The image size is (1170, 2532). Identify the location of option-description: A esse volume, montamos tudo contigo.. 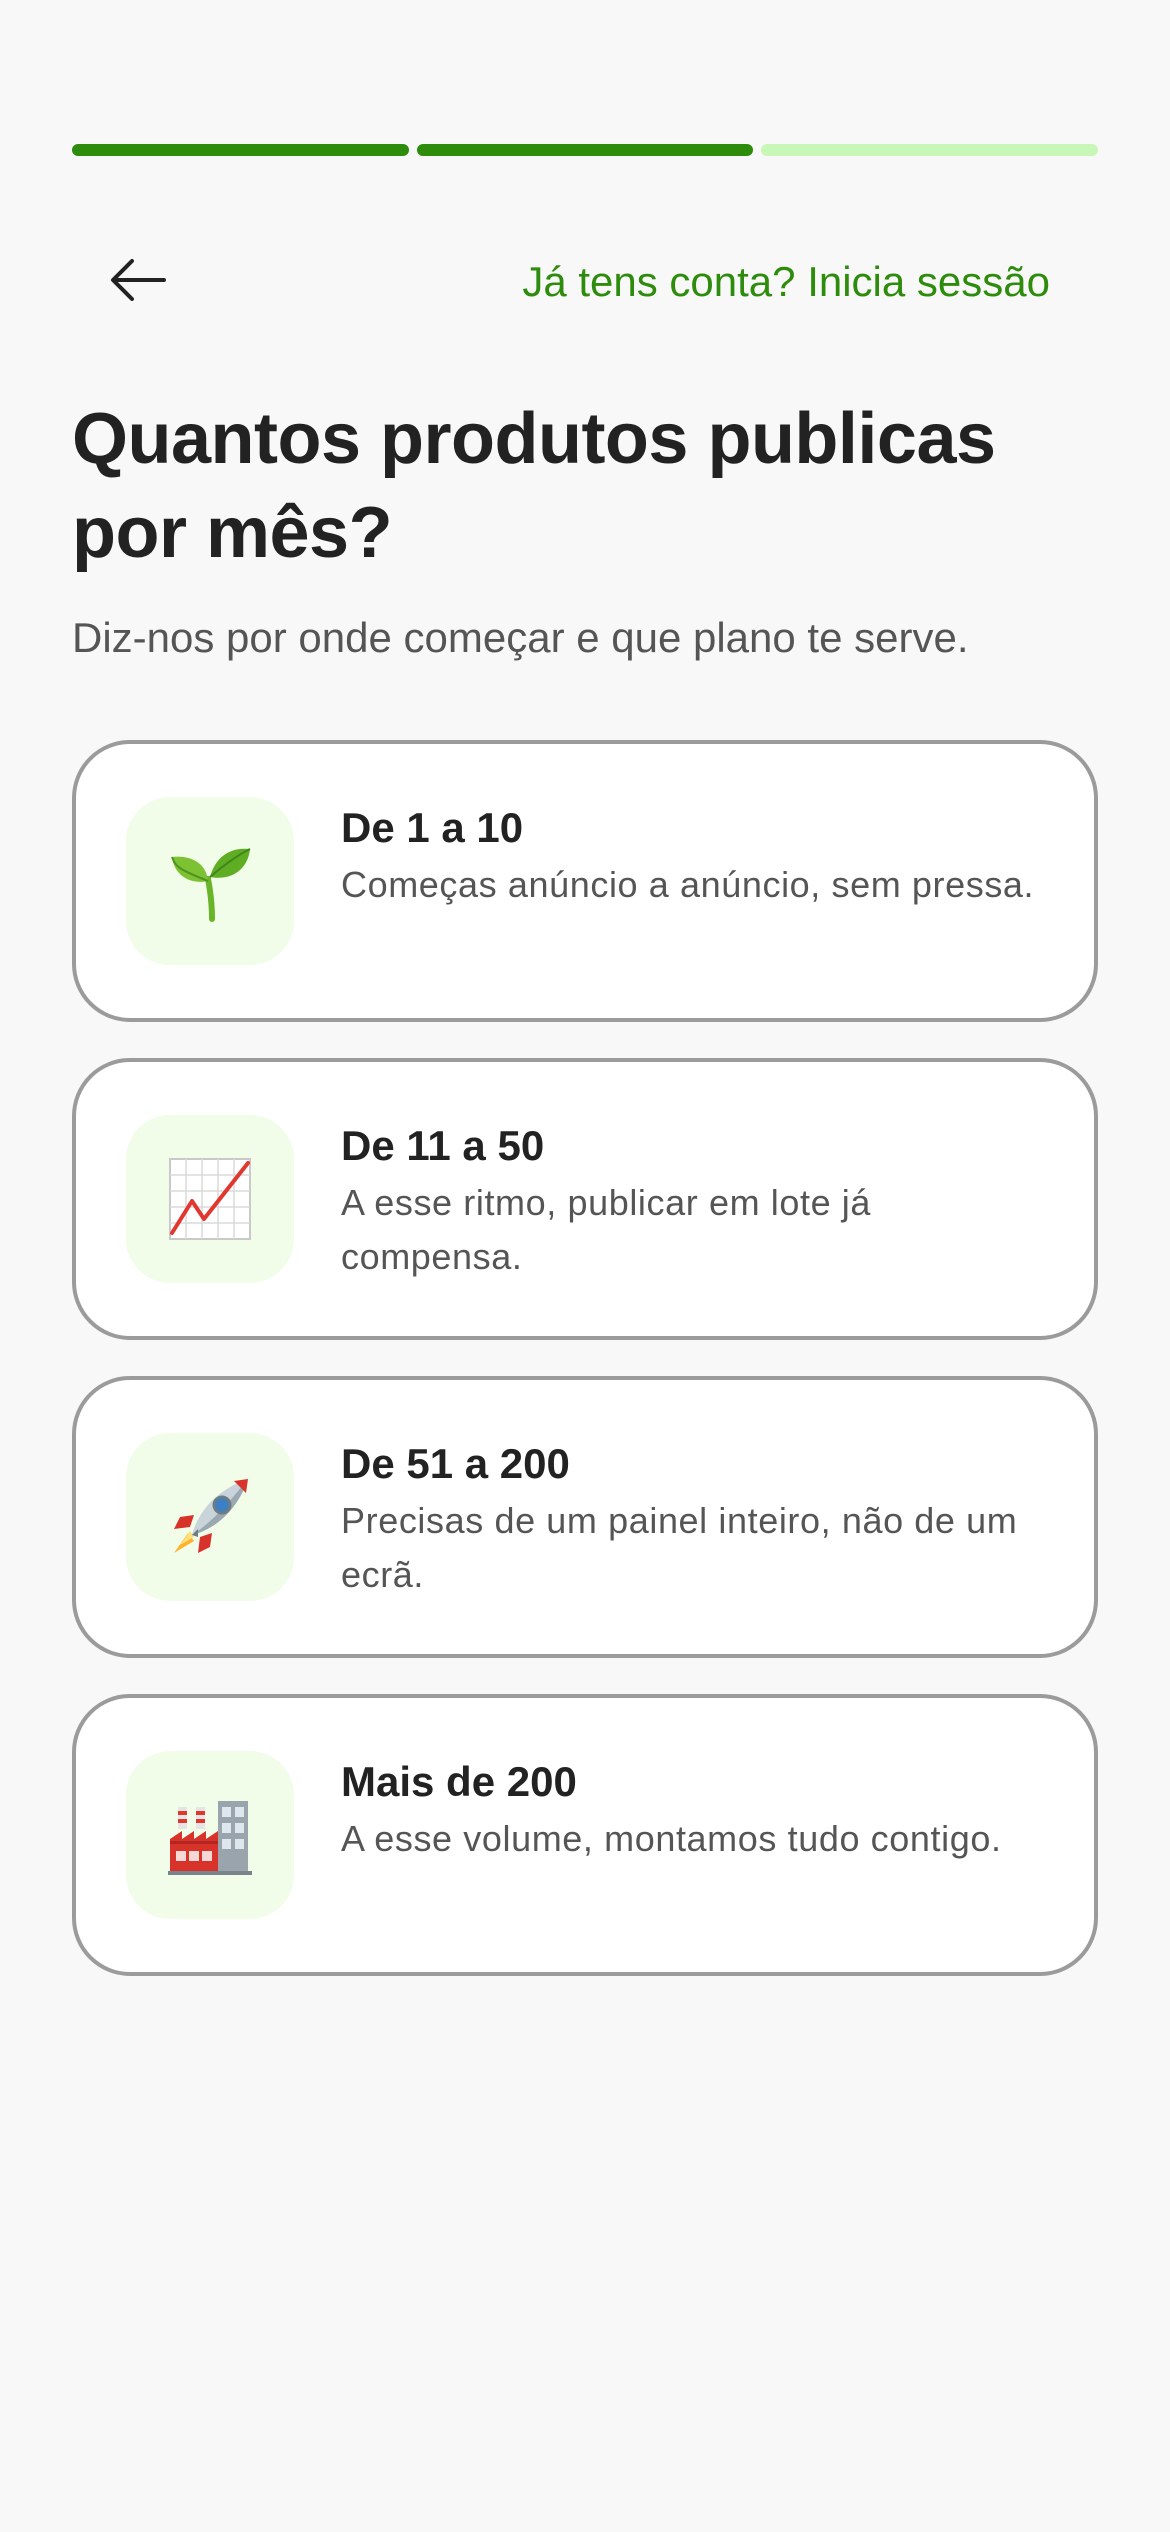
(671, 1838).